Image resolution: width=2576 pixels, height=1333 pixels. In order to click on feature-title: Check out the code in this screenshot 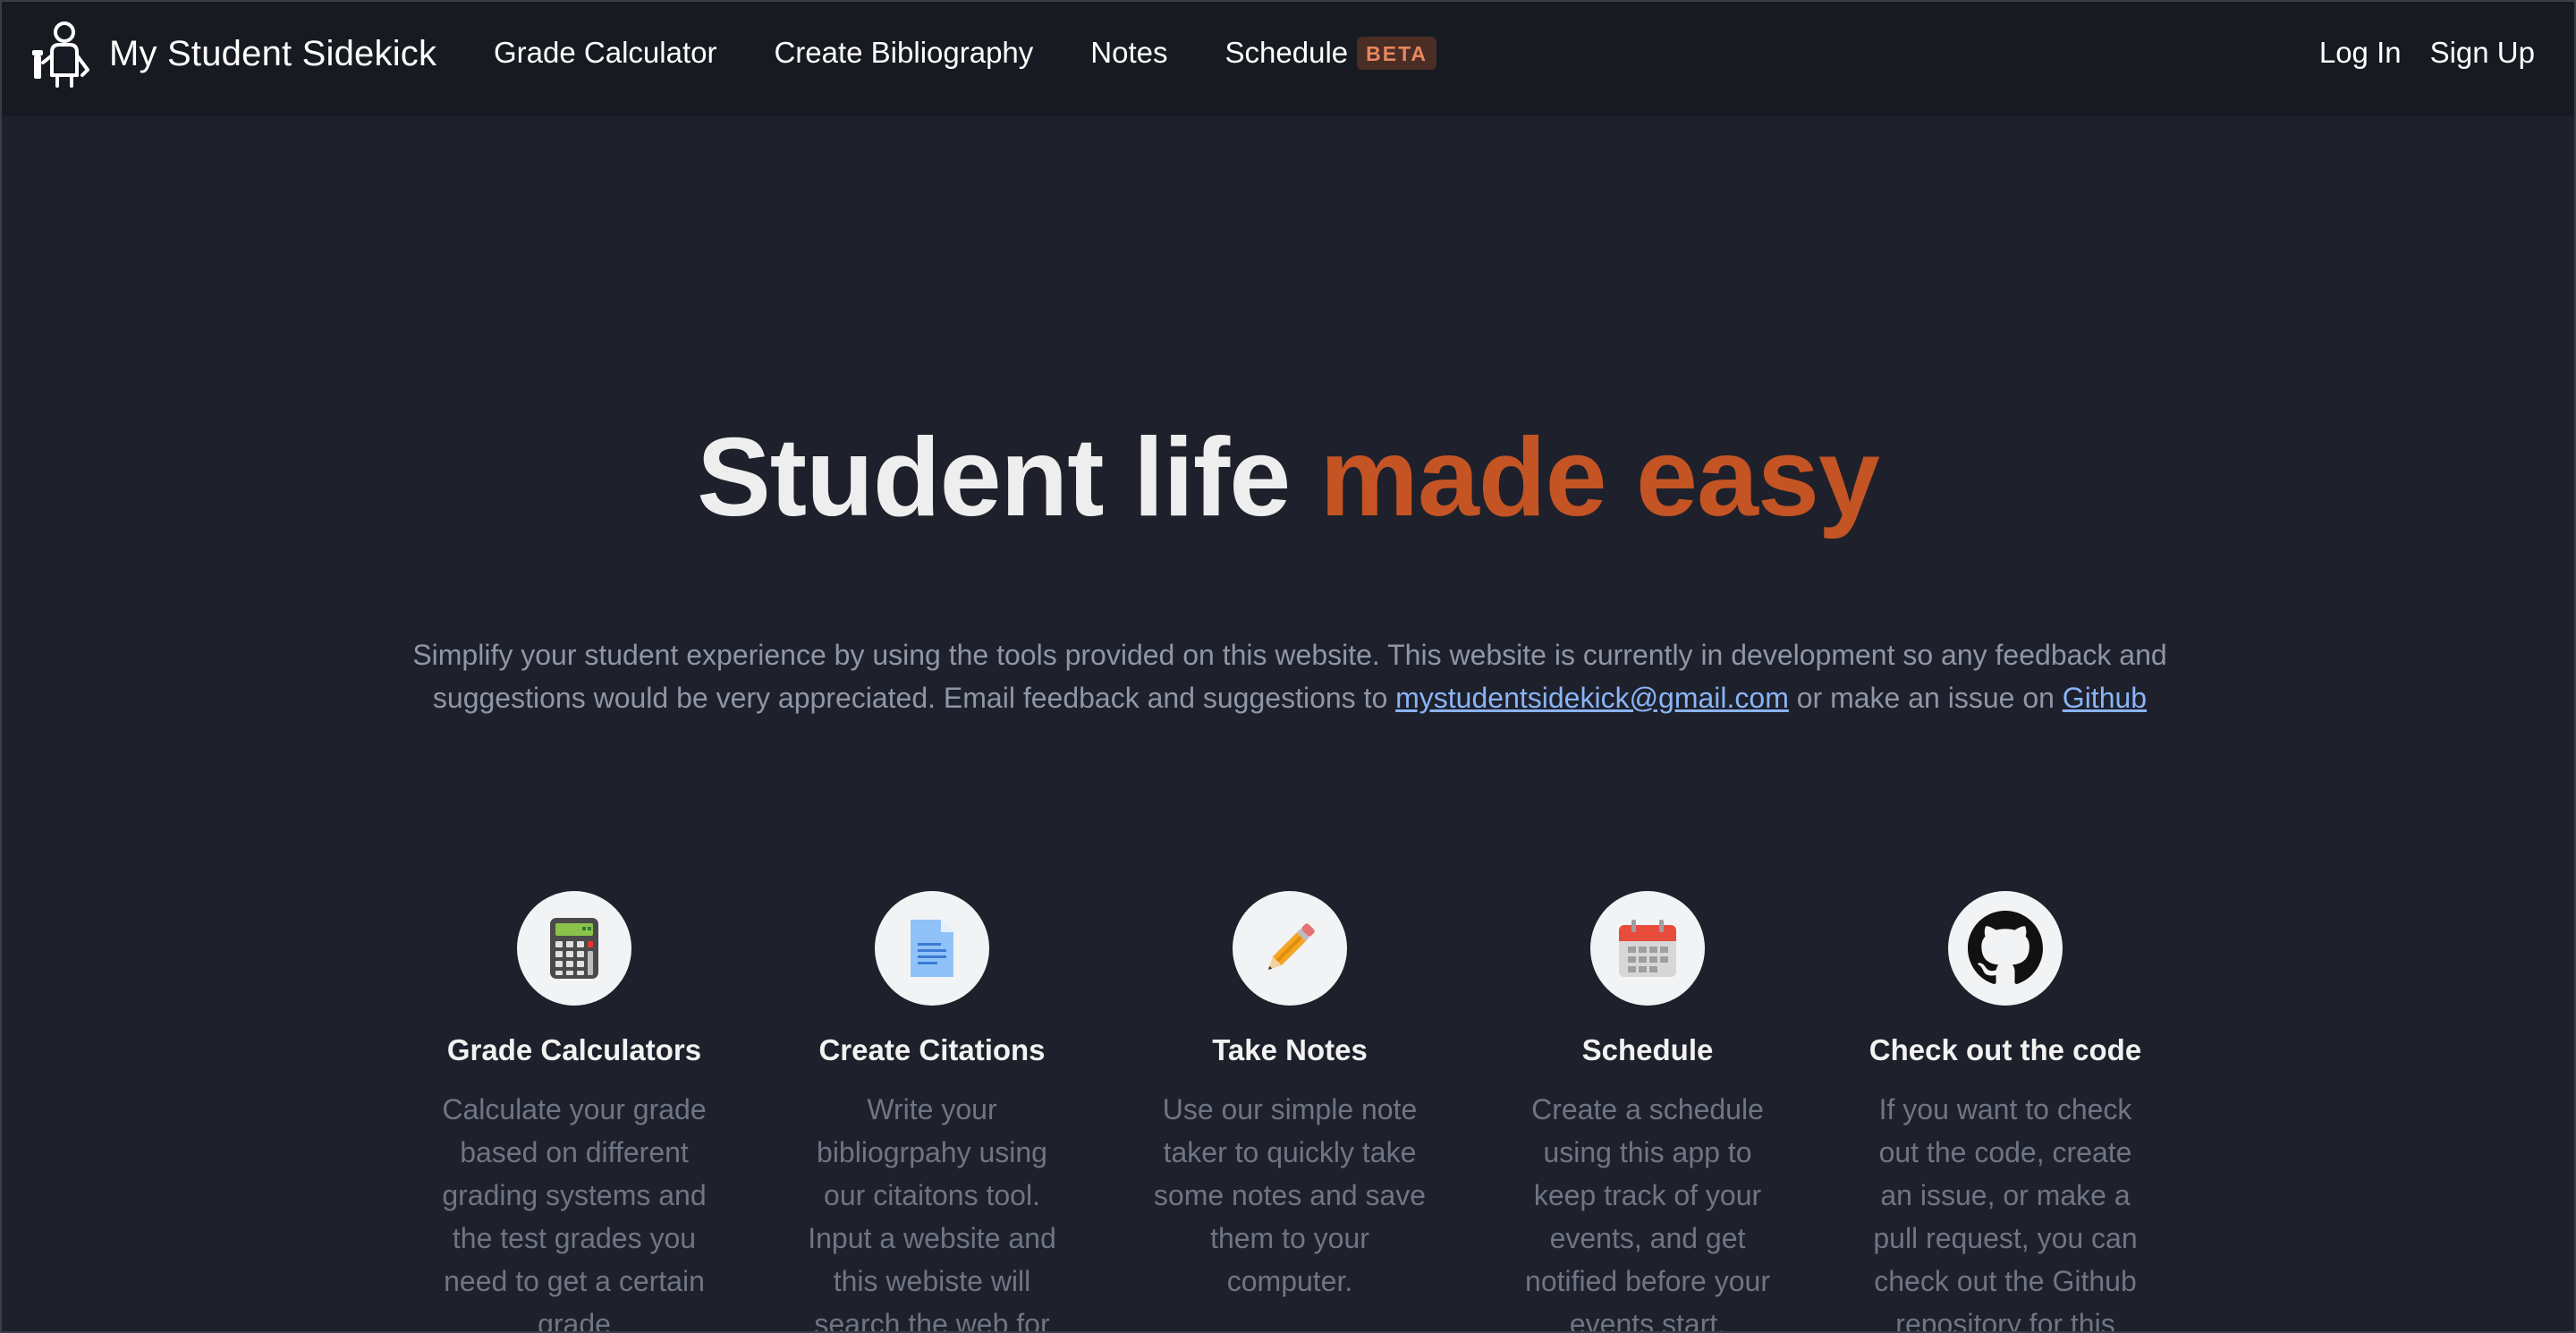, I will do `click(2005, 1049)`.